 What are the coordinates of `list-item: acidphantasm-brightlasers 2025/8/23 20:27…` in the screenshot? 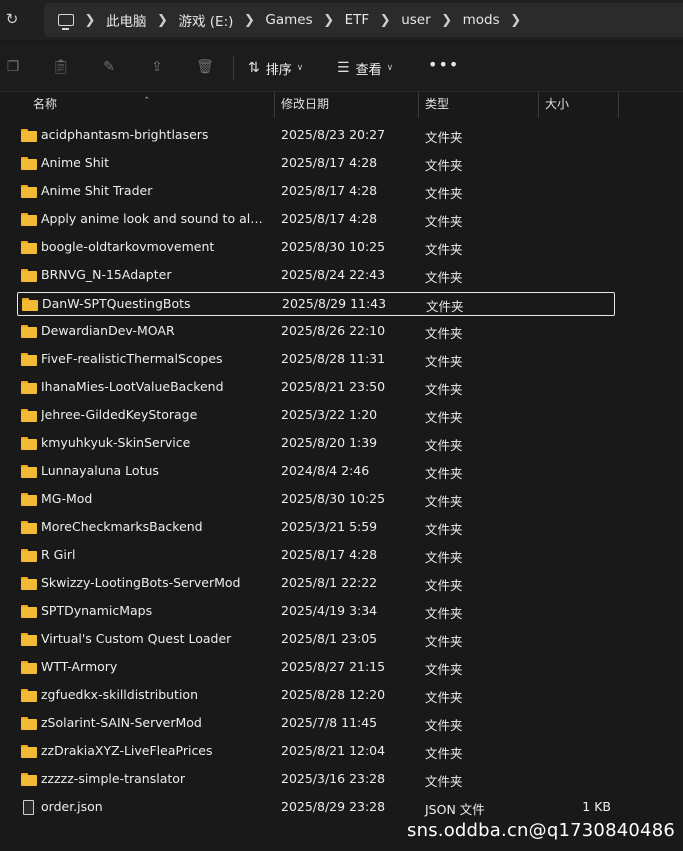 It's located at (316, 136).